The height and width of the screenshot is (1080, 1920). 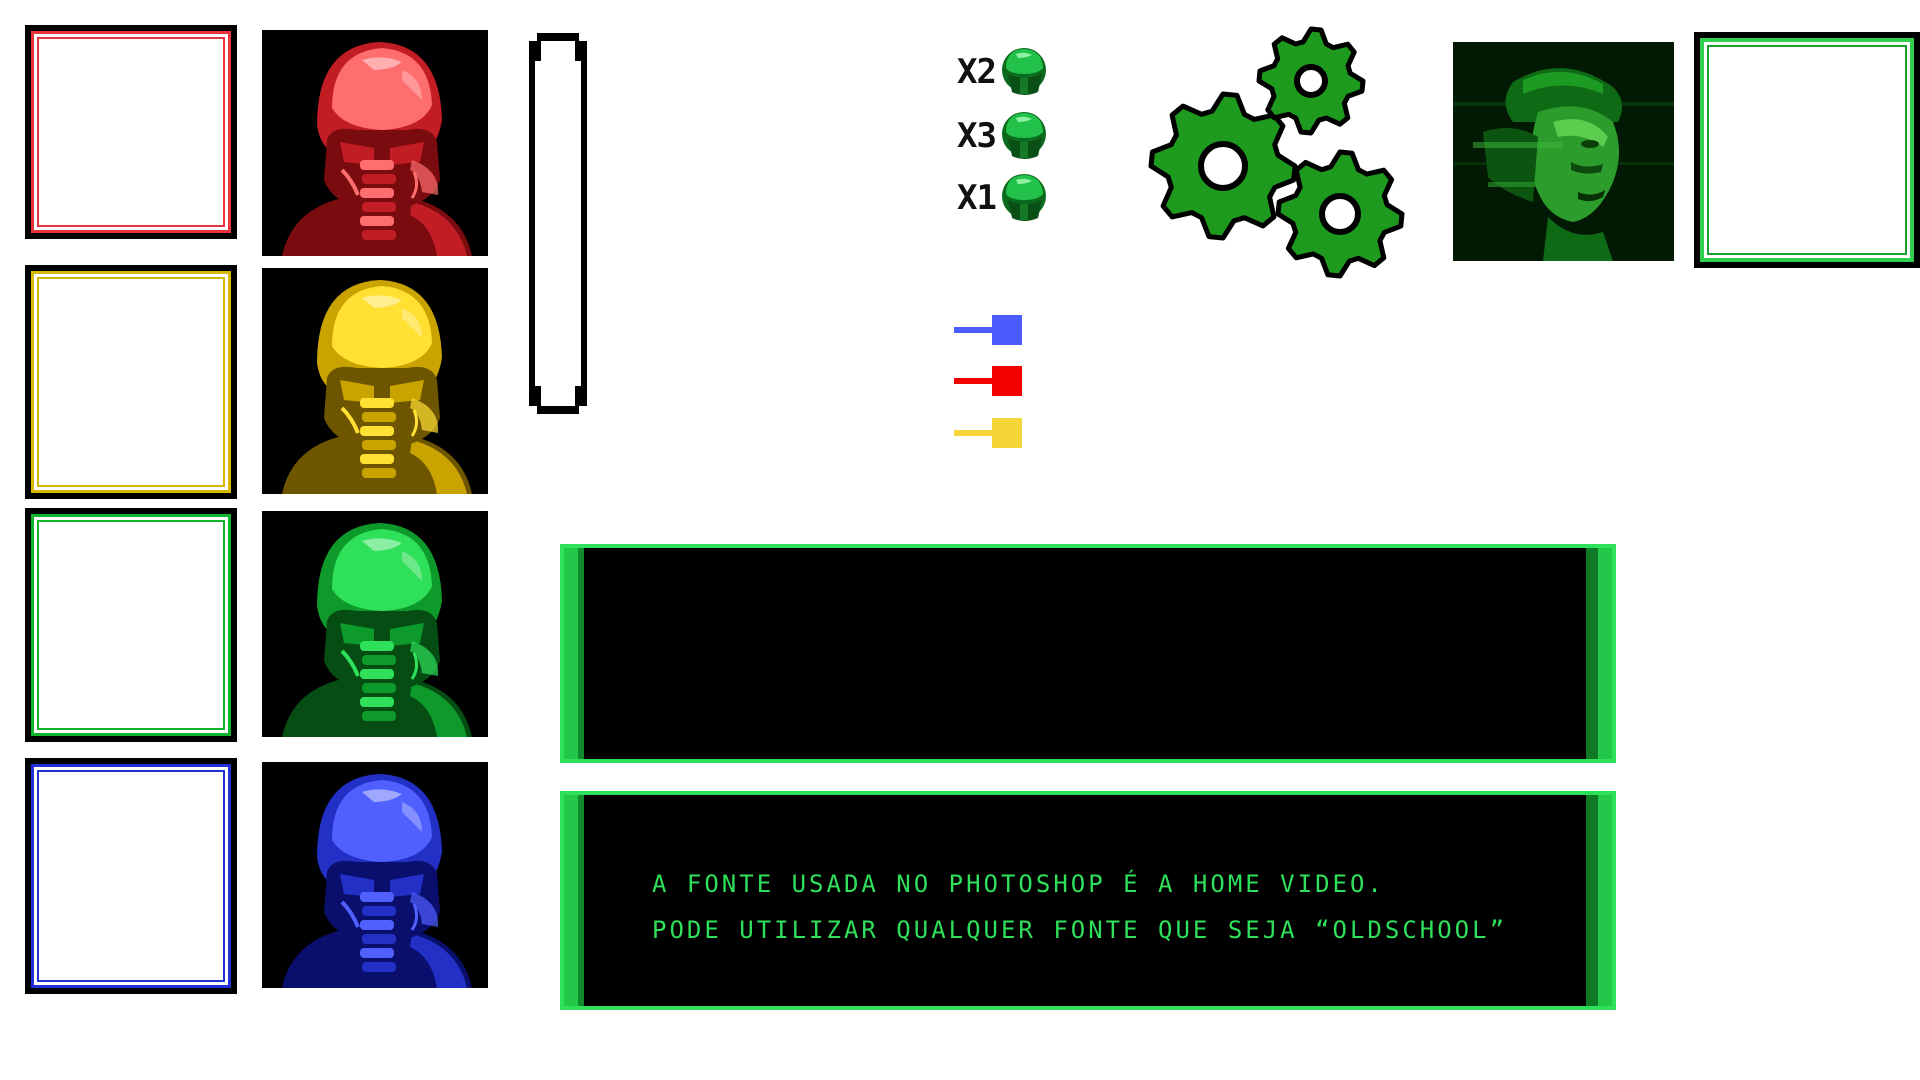 I want to click on player-slot-yellow, so click(x=131, y=382).